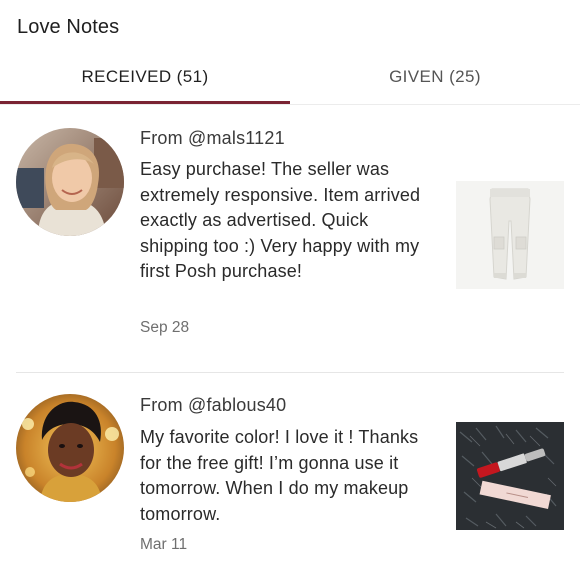  What do you see at coordinates (164, 544) in the screenshot?
I see `note-date: Mar 11` at bounding box center [164, 544].